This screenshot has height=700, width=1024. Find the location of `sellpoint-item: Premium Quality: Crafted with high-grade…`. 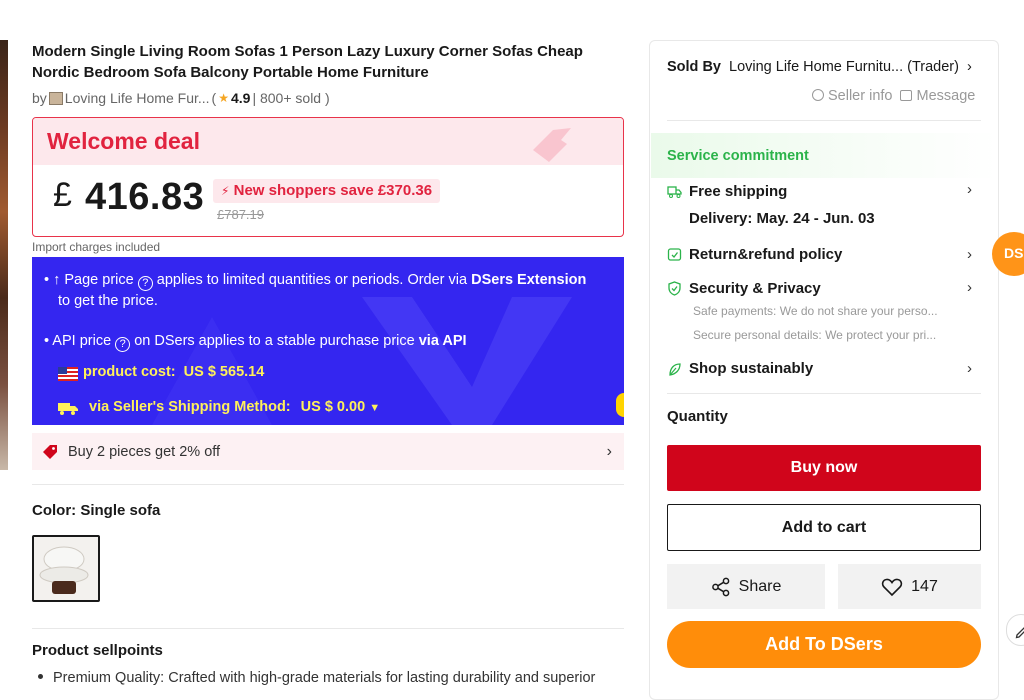

sellpoint-item: Premium Quality: Crafted with high-grade… is located at coordinates (316, 678).